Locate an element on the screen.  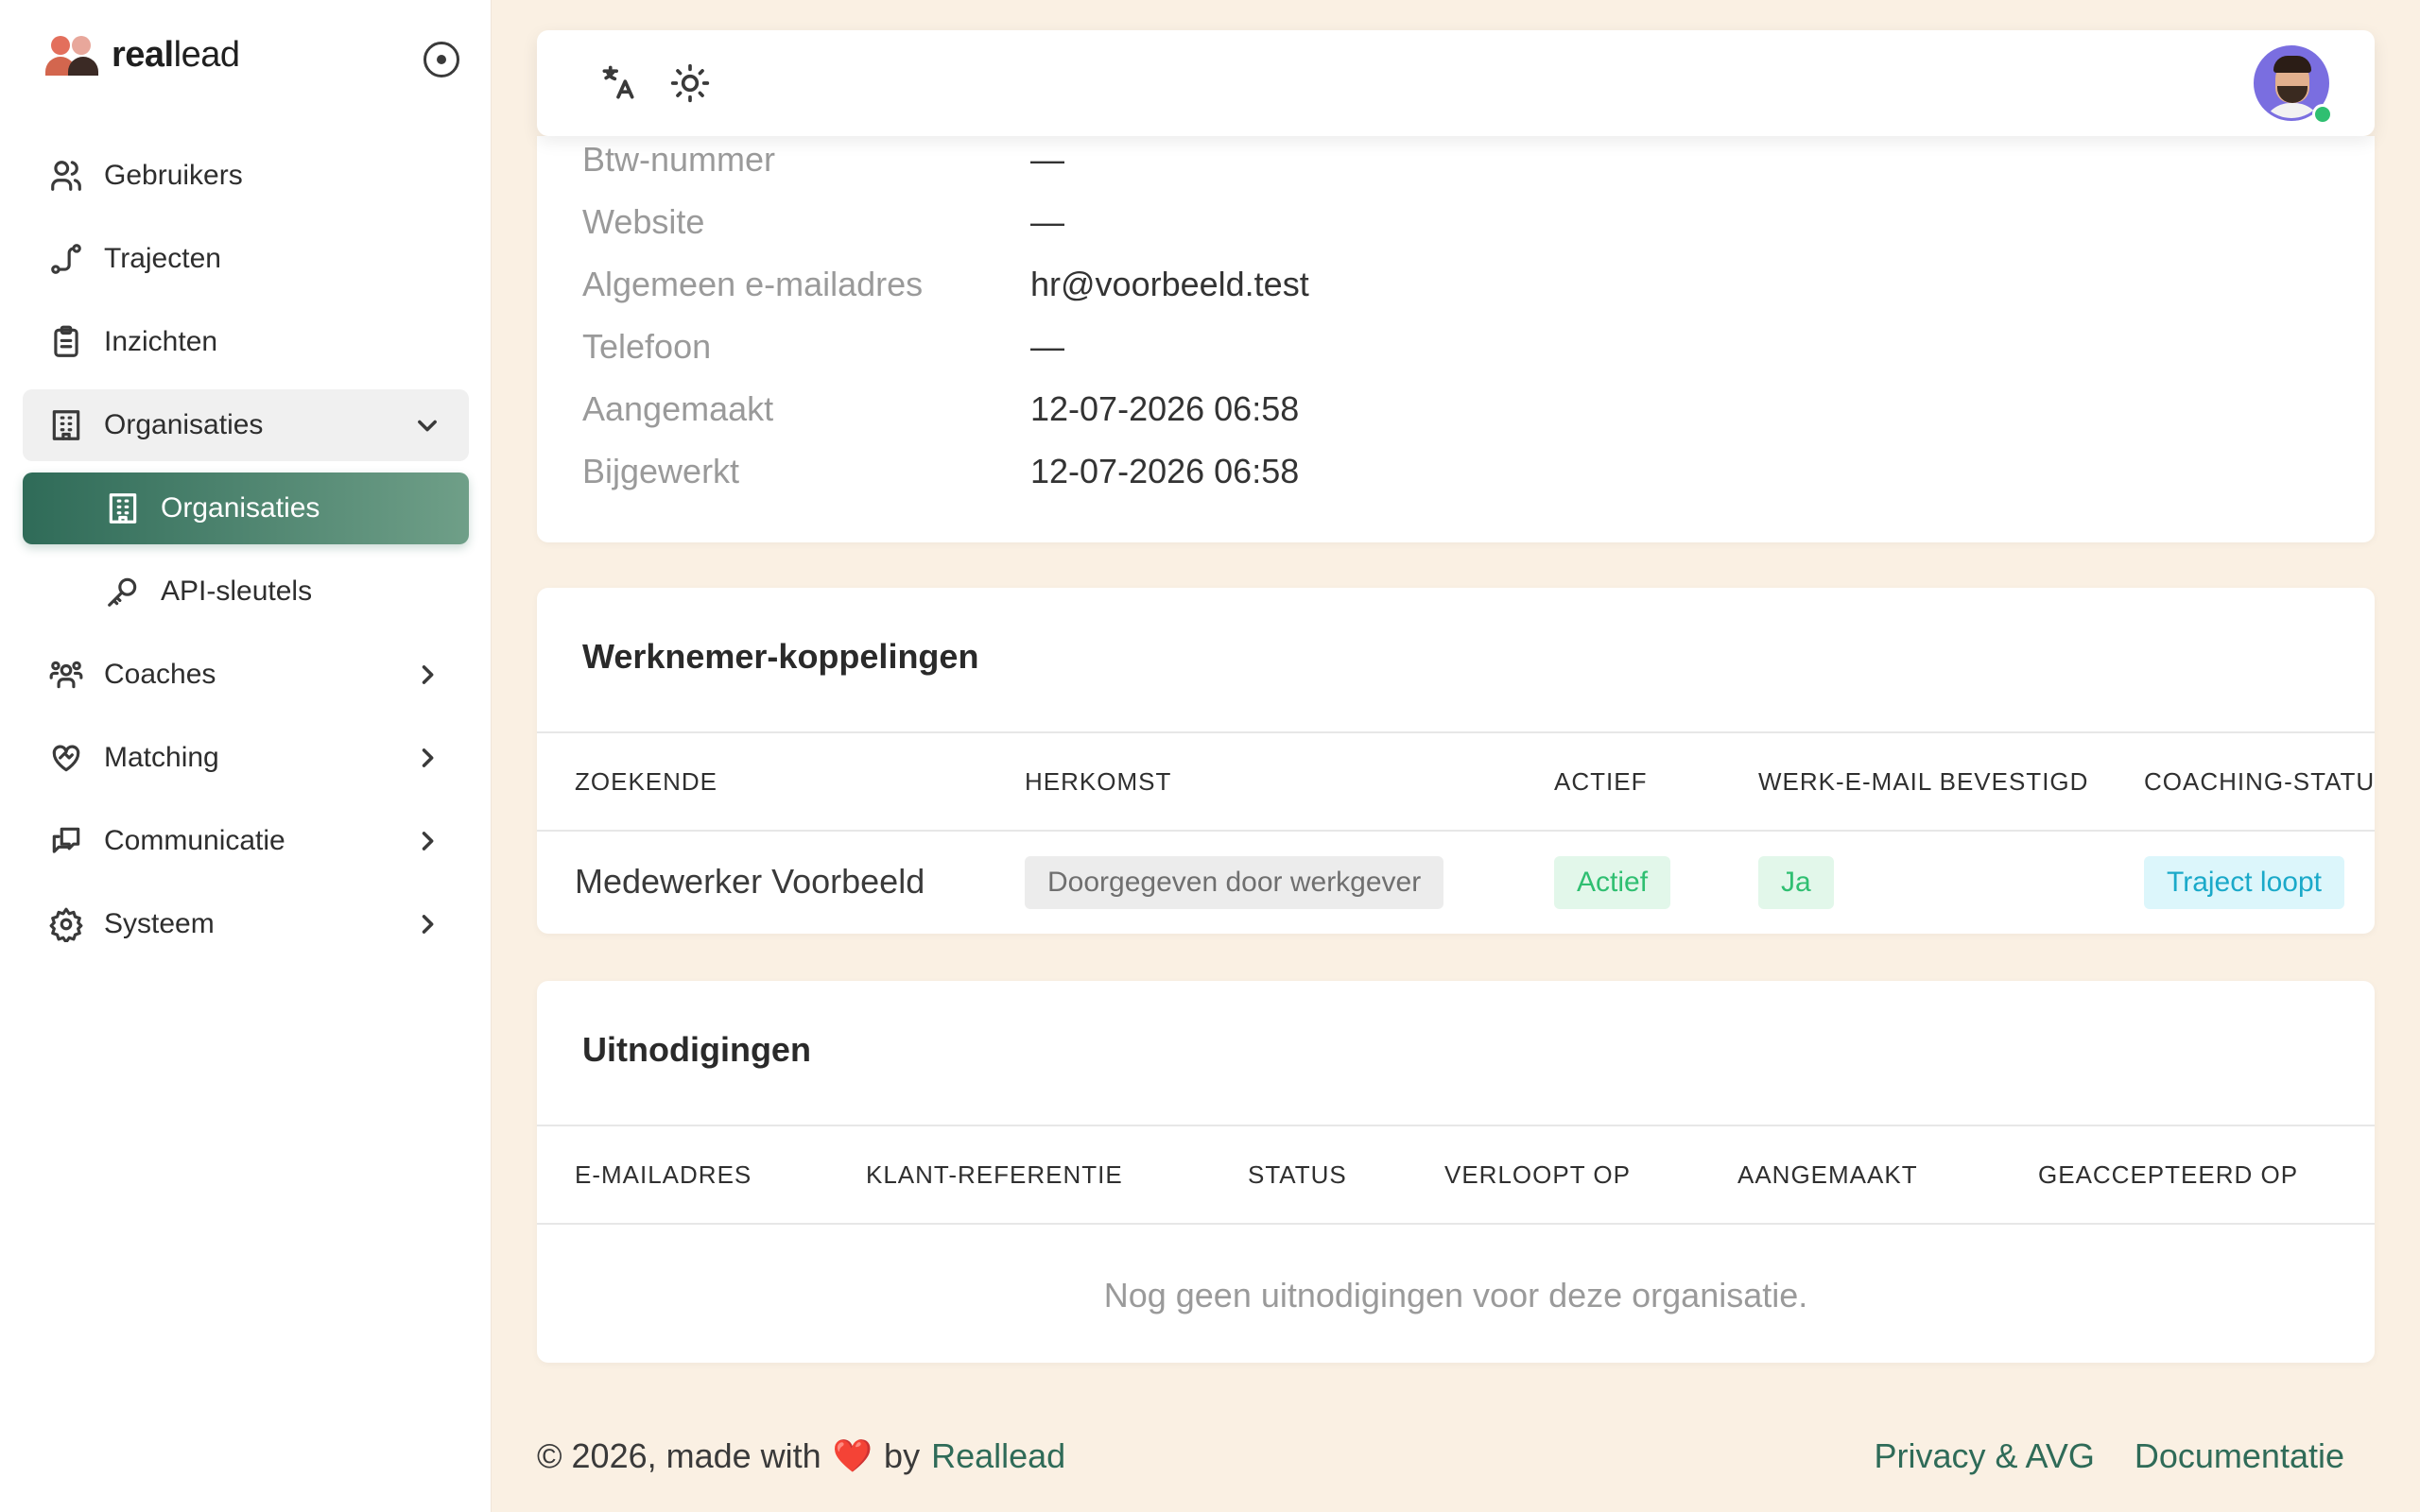
sidebar-item-coaches: Coaches is located at coordinates (246, 675).